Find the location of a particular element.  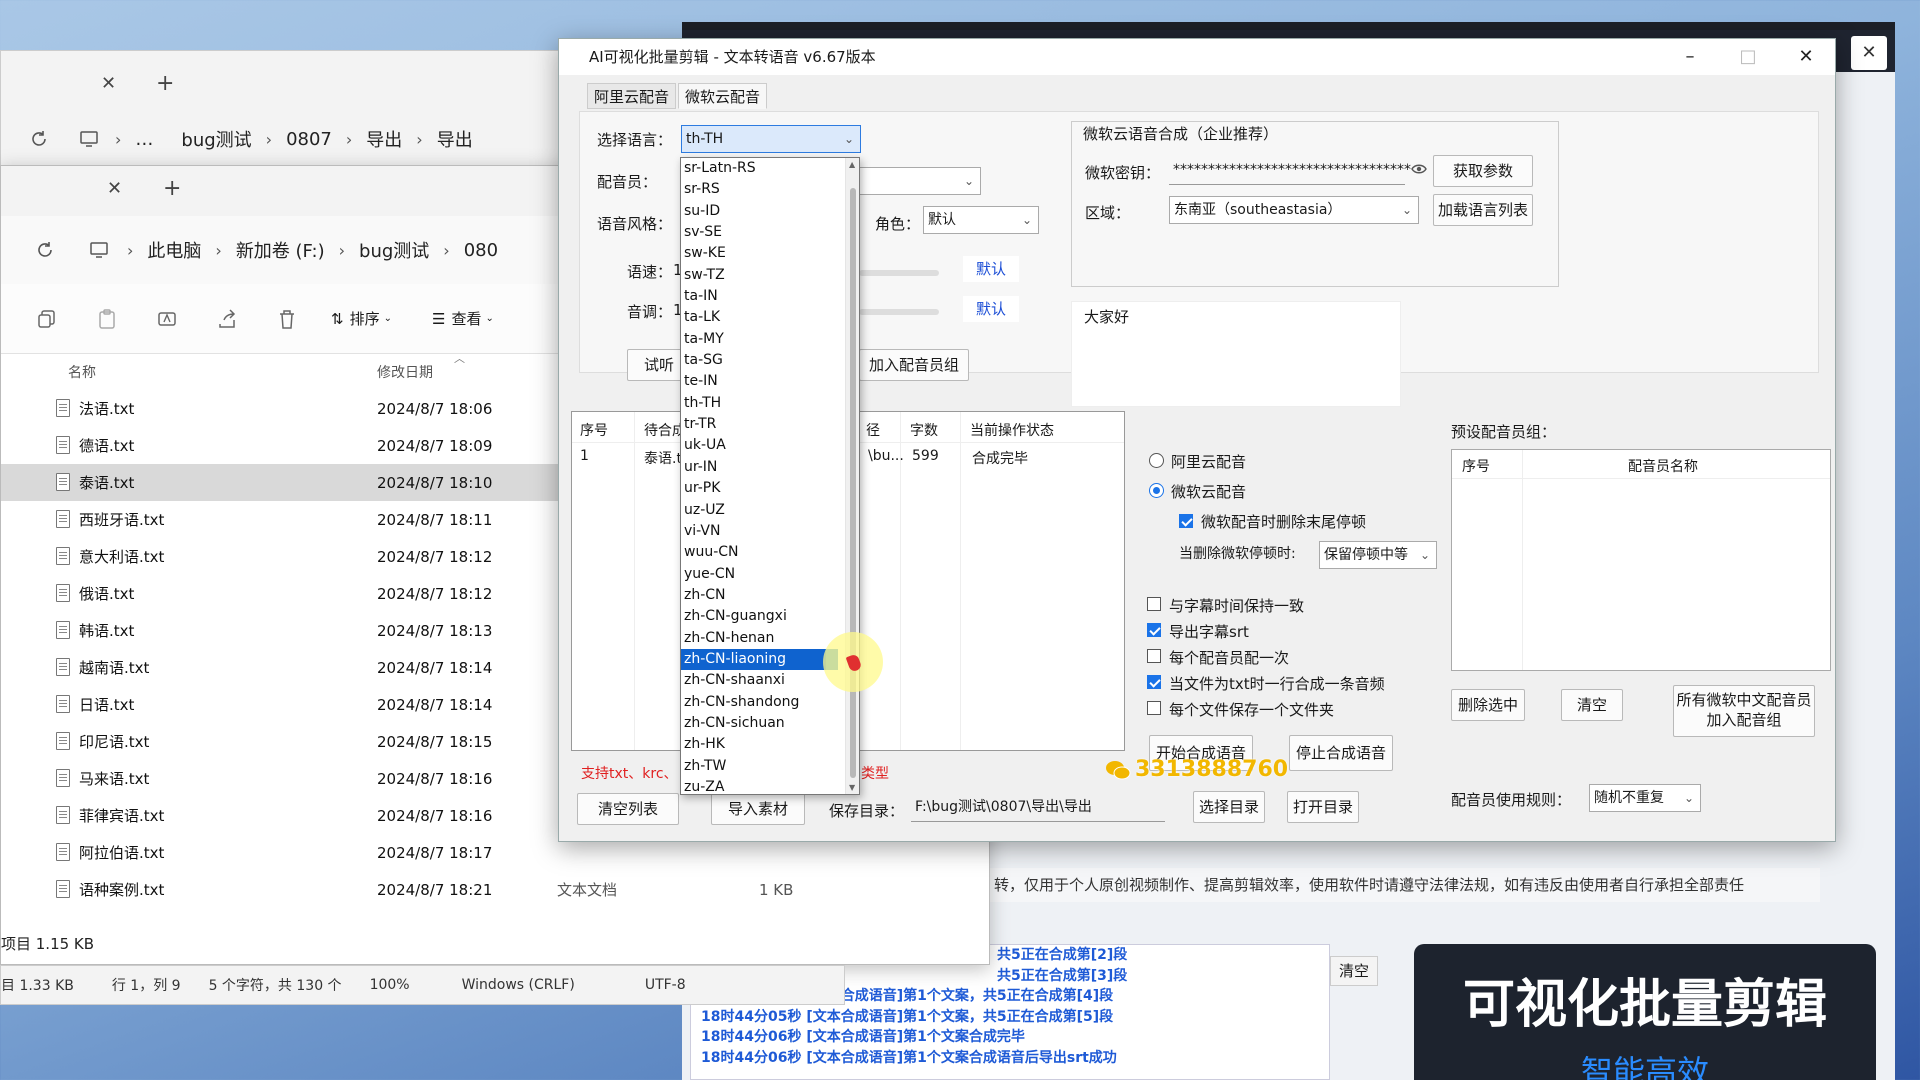

pitch-default-button: 默认 is located at coordinates (991, 309).